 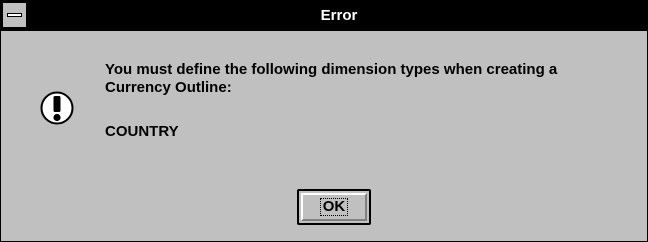 What do you see at coordinates (168, 87) in the screenshot?
I see `message-line-2: Currency Outline:` at bounding box center [168, 87].